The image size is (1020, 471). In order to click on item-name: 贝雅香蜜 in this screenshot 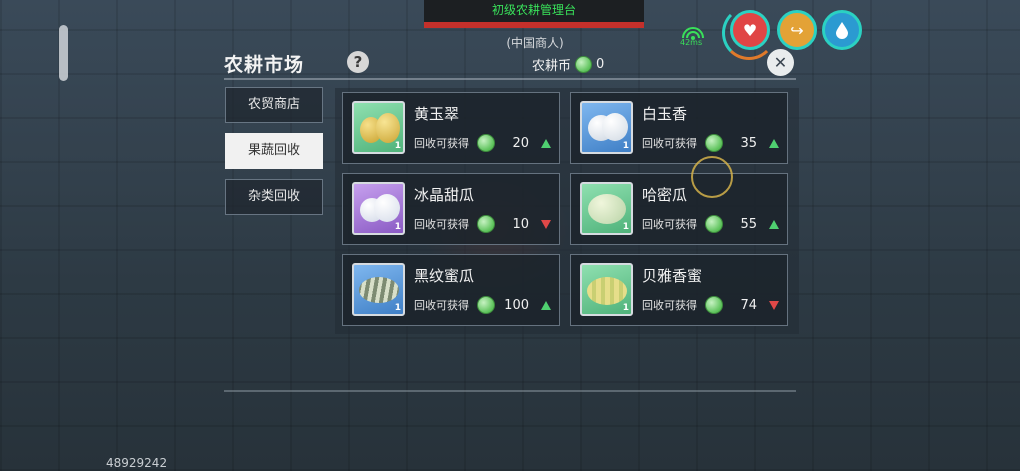, I will do `click(672, 276)`.